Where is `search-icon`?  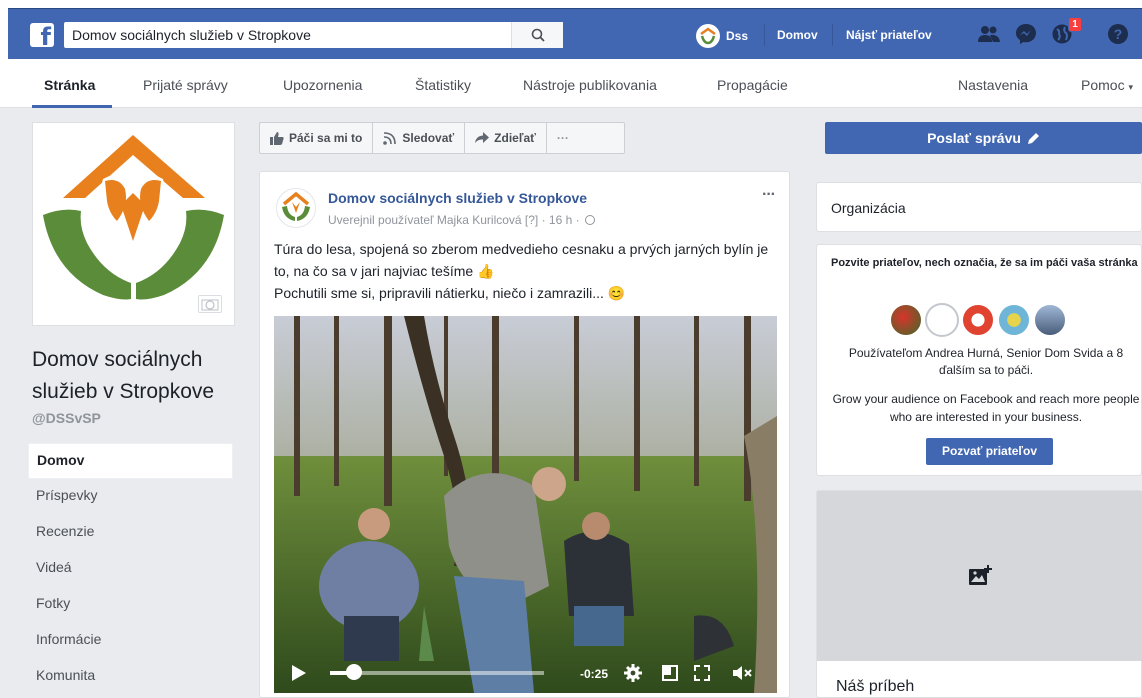
search-icon is located at coordinates (538, 35).